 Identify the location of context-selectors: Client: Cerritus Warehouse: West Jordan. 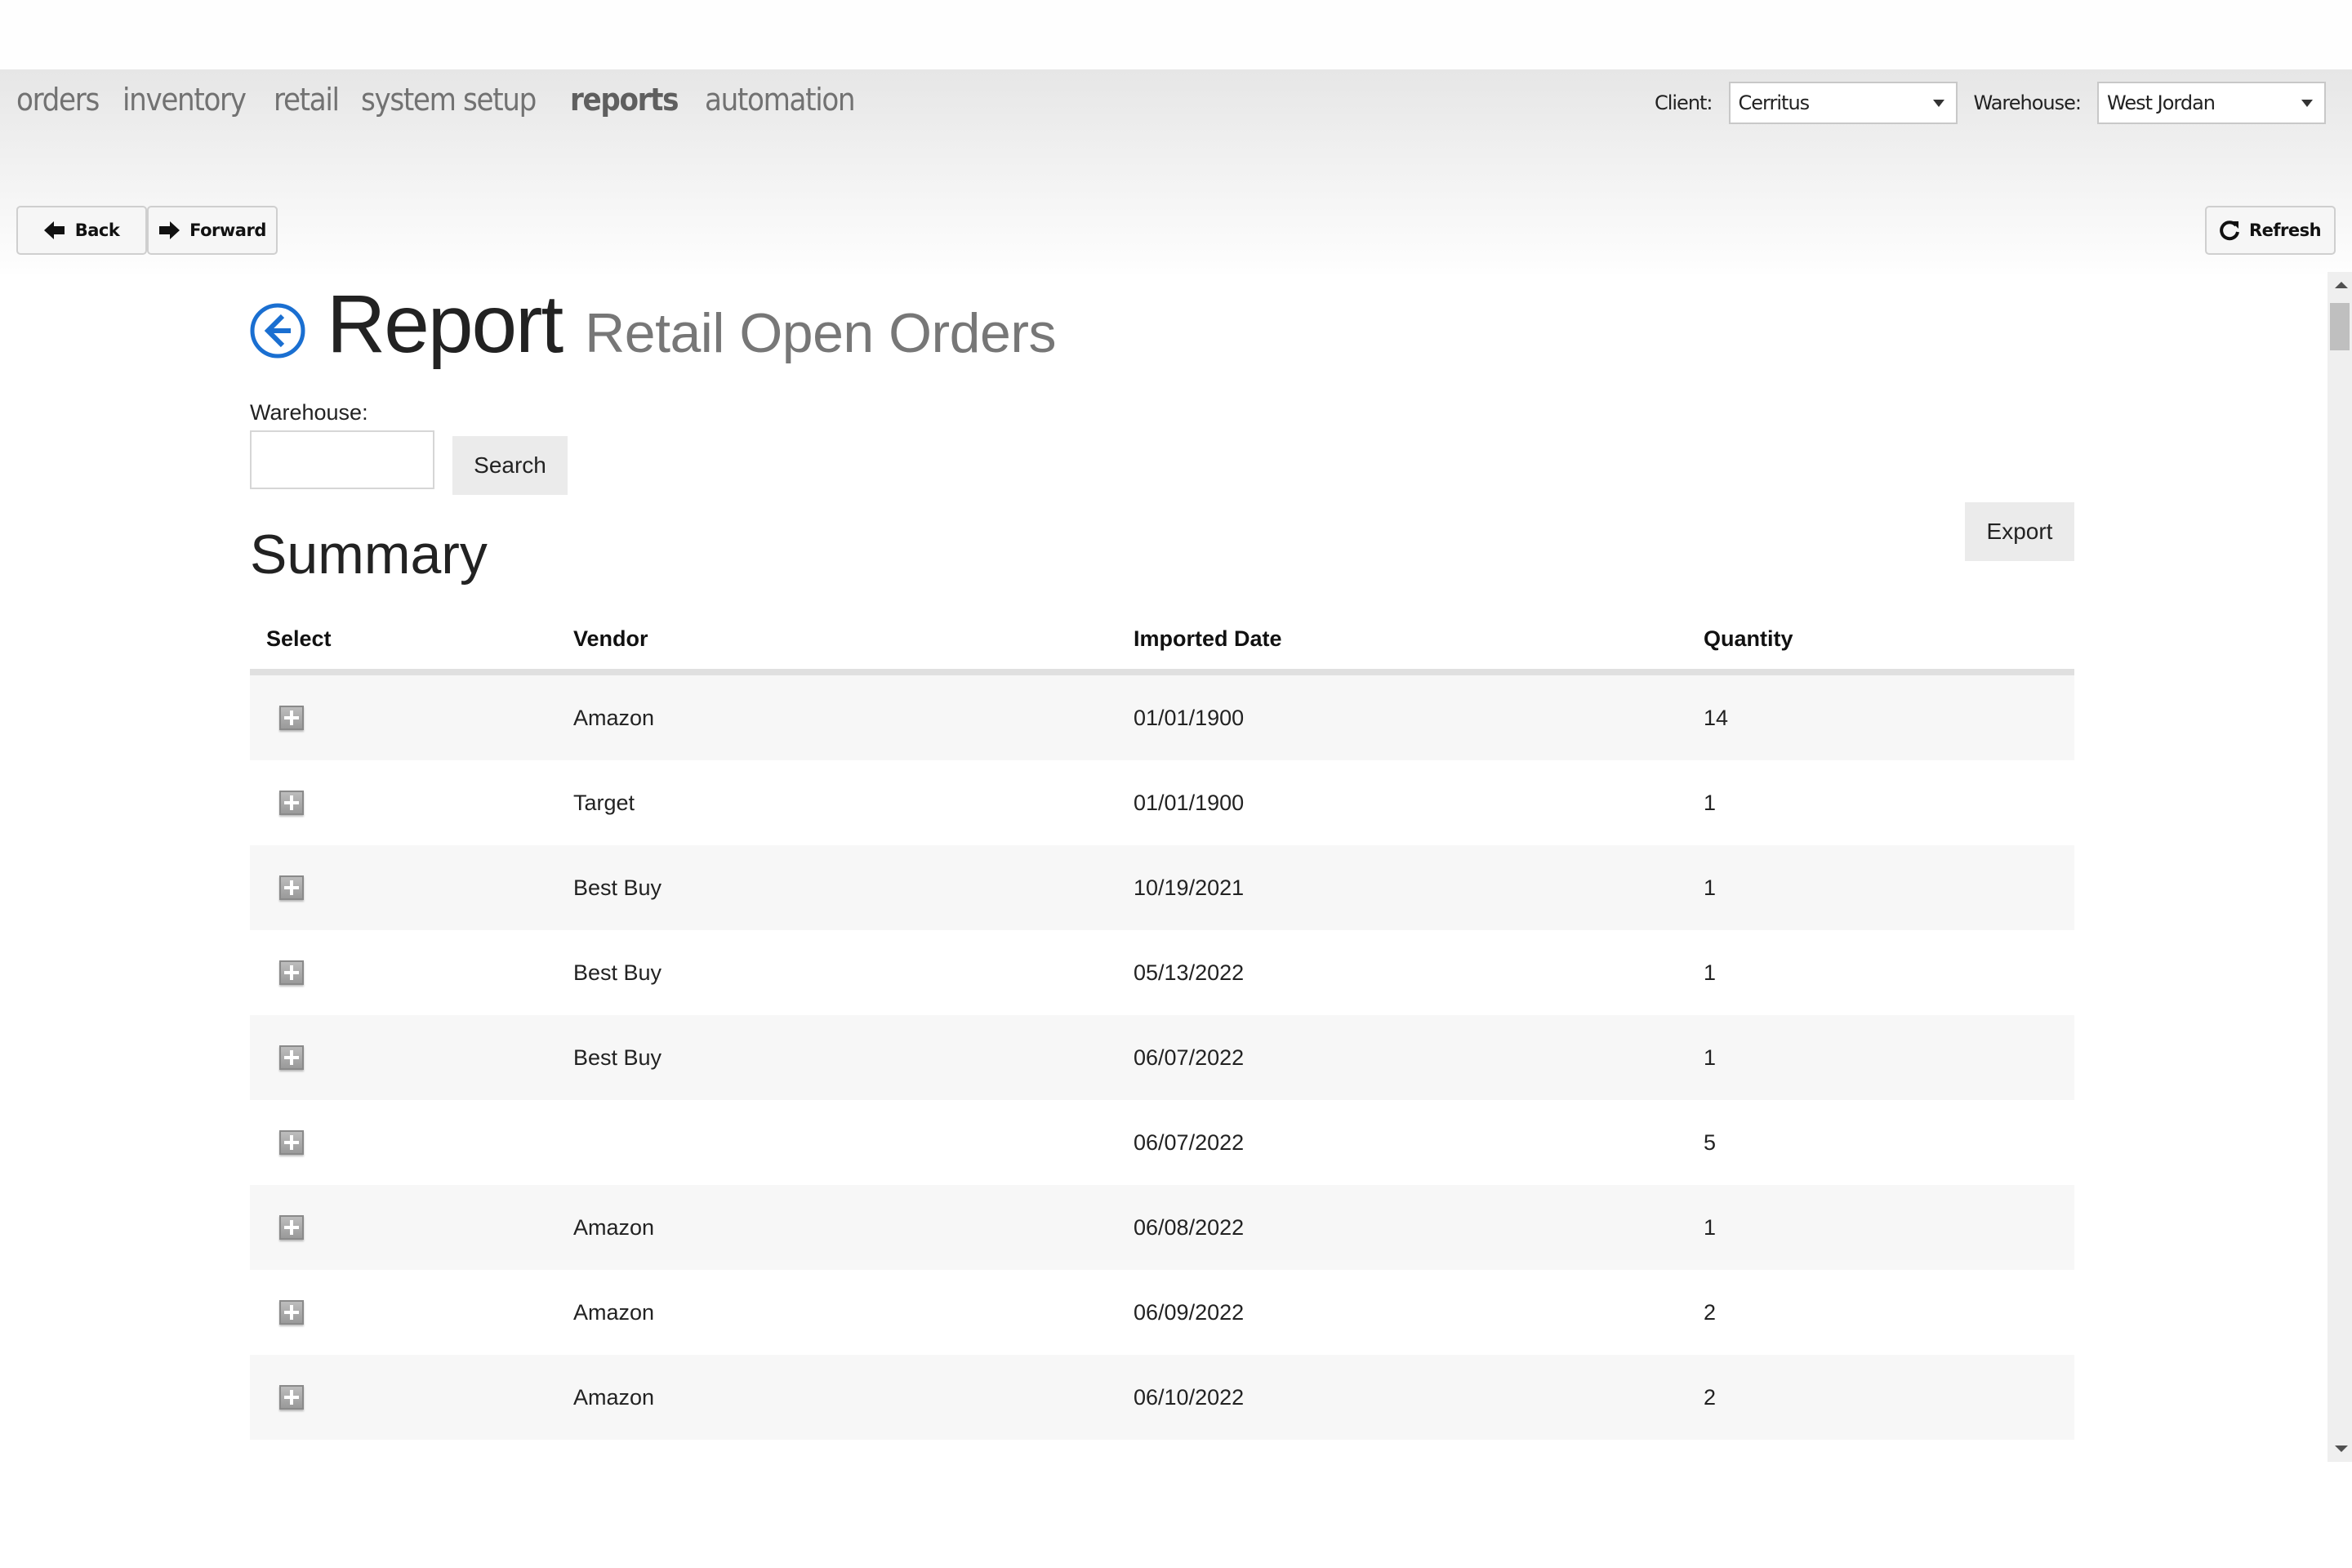
(1990, 103).